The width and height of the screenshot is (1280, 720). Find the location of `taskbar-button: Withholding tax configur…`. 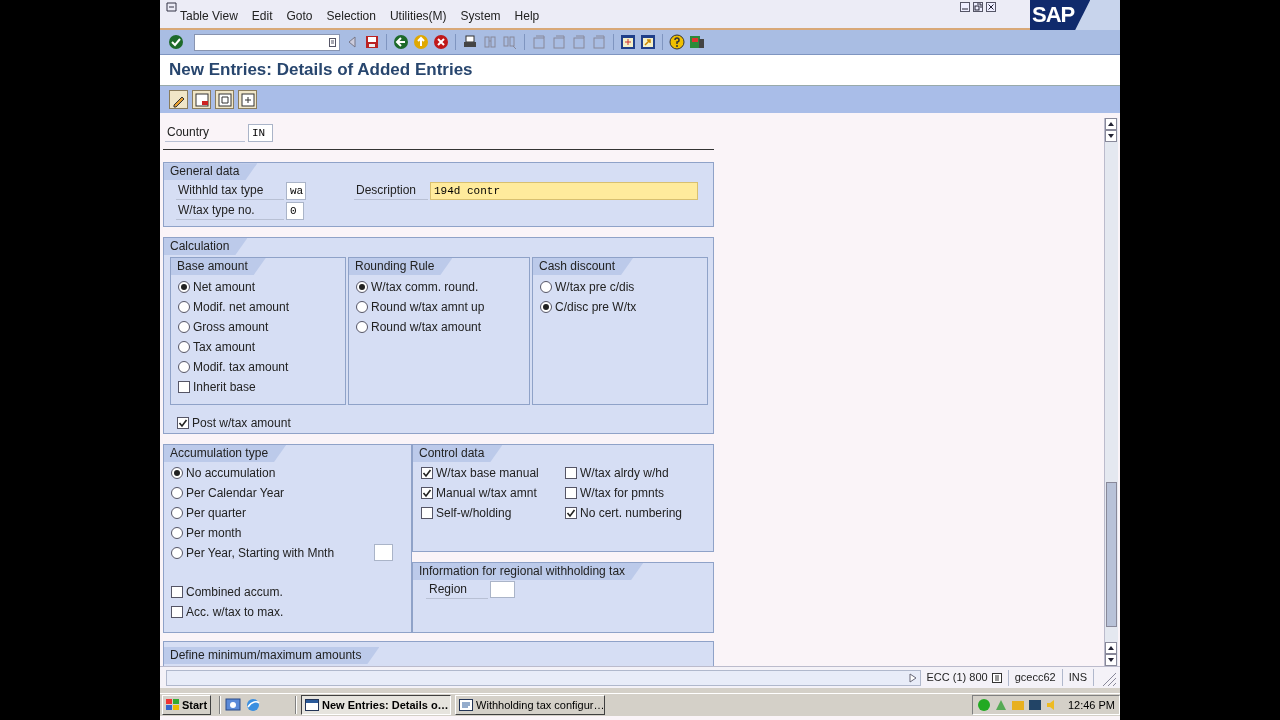

taskbar-button: Withholding tax configur… is located at coordinates (530, 705).